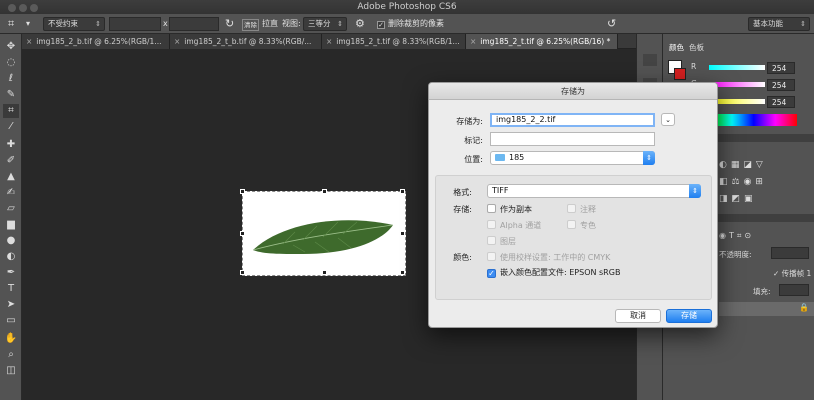 The width and height of the screenshot is (814, 400). I want to click on quick-mask-icon: ◫, so click(11, 371).